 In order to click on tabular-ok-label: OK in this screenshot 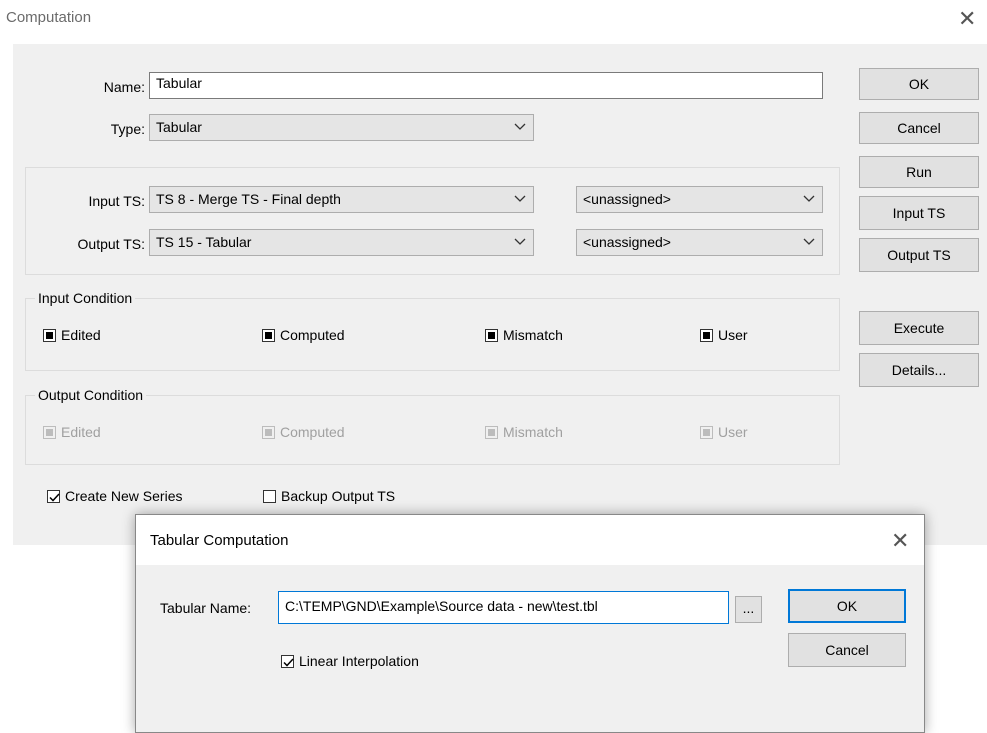, I will do `click(847, 606)`.